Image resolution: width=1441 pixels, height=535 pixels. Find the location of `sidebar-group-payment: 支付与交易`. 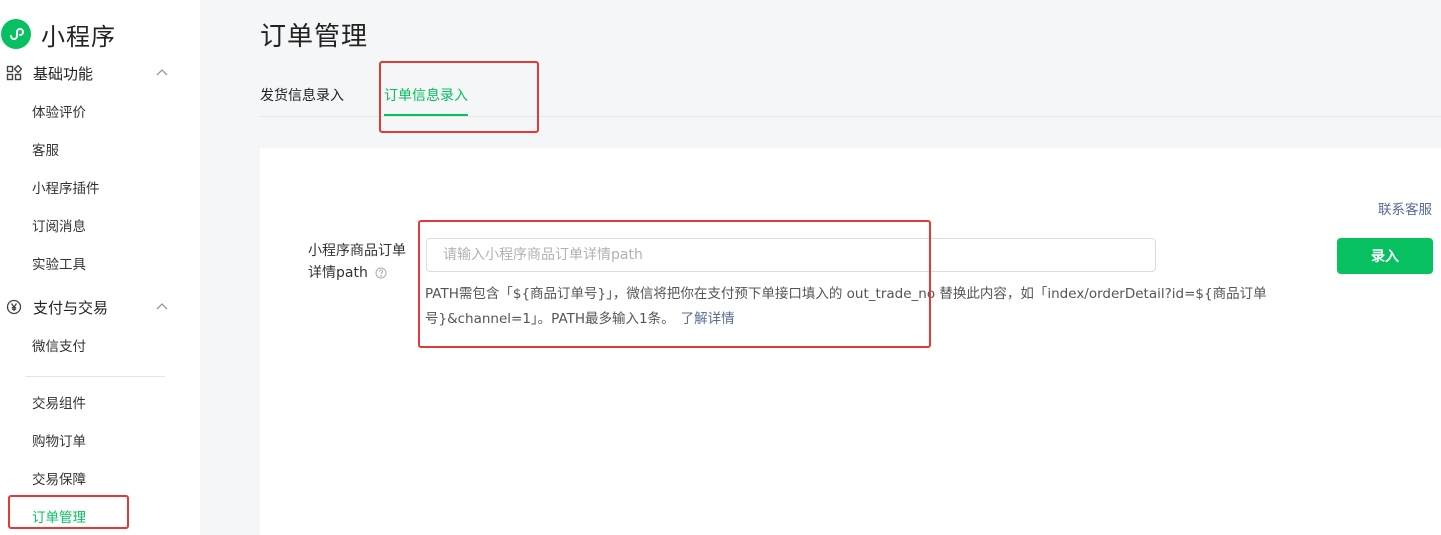

sidebar-group-payment: 支付与交易 is located at coordinates (100, 307).